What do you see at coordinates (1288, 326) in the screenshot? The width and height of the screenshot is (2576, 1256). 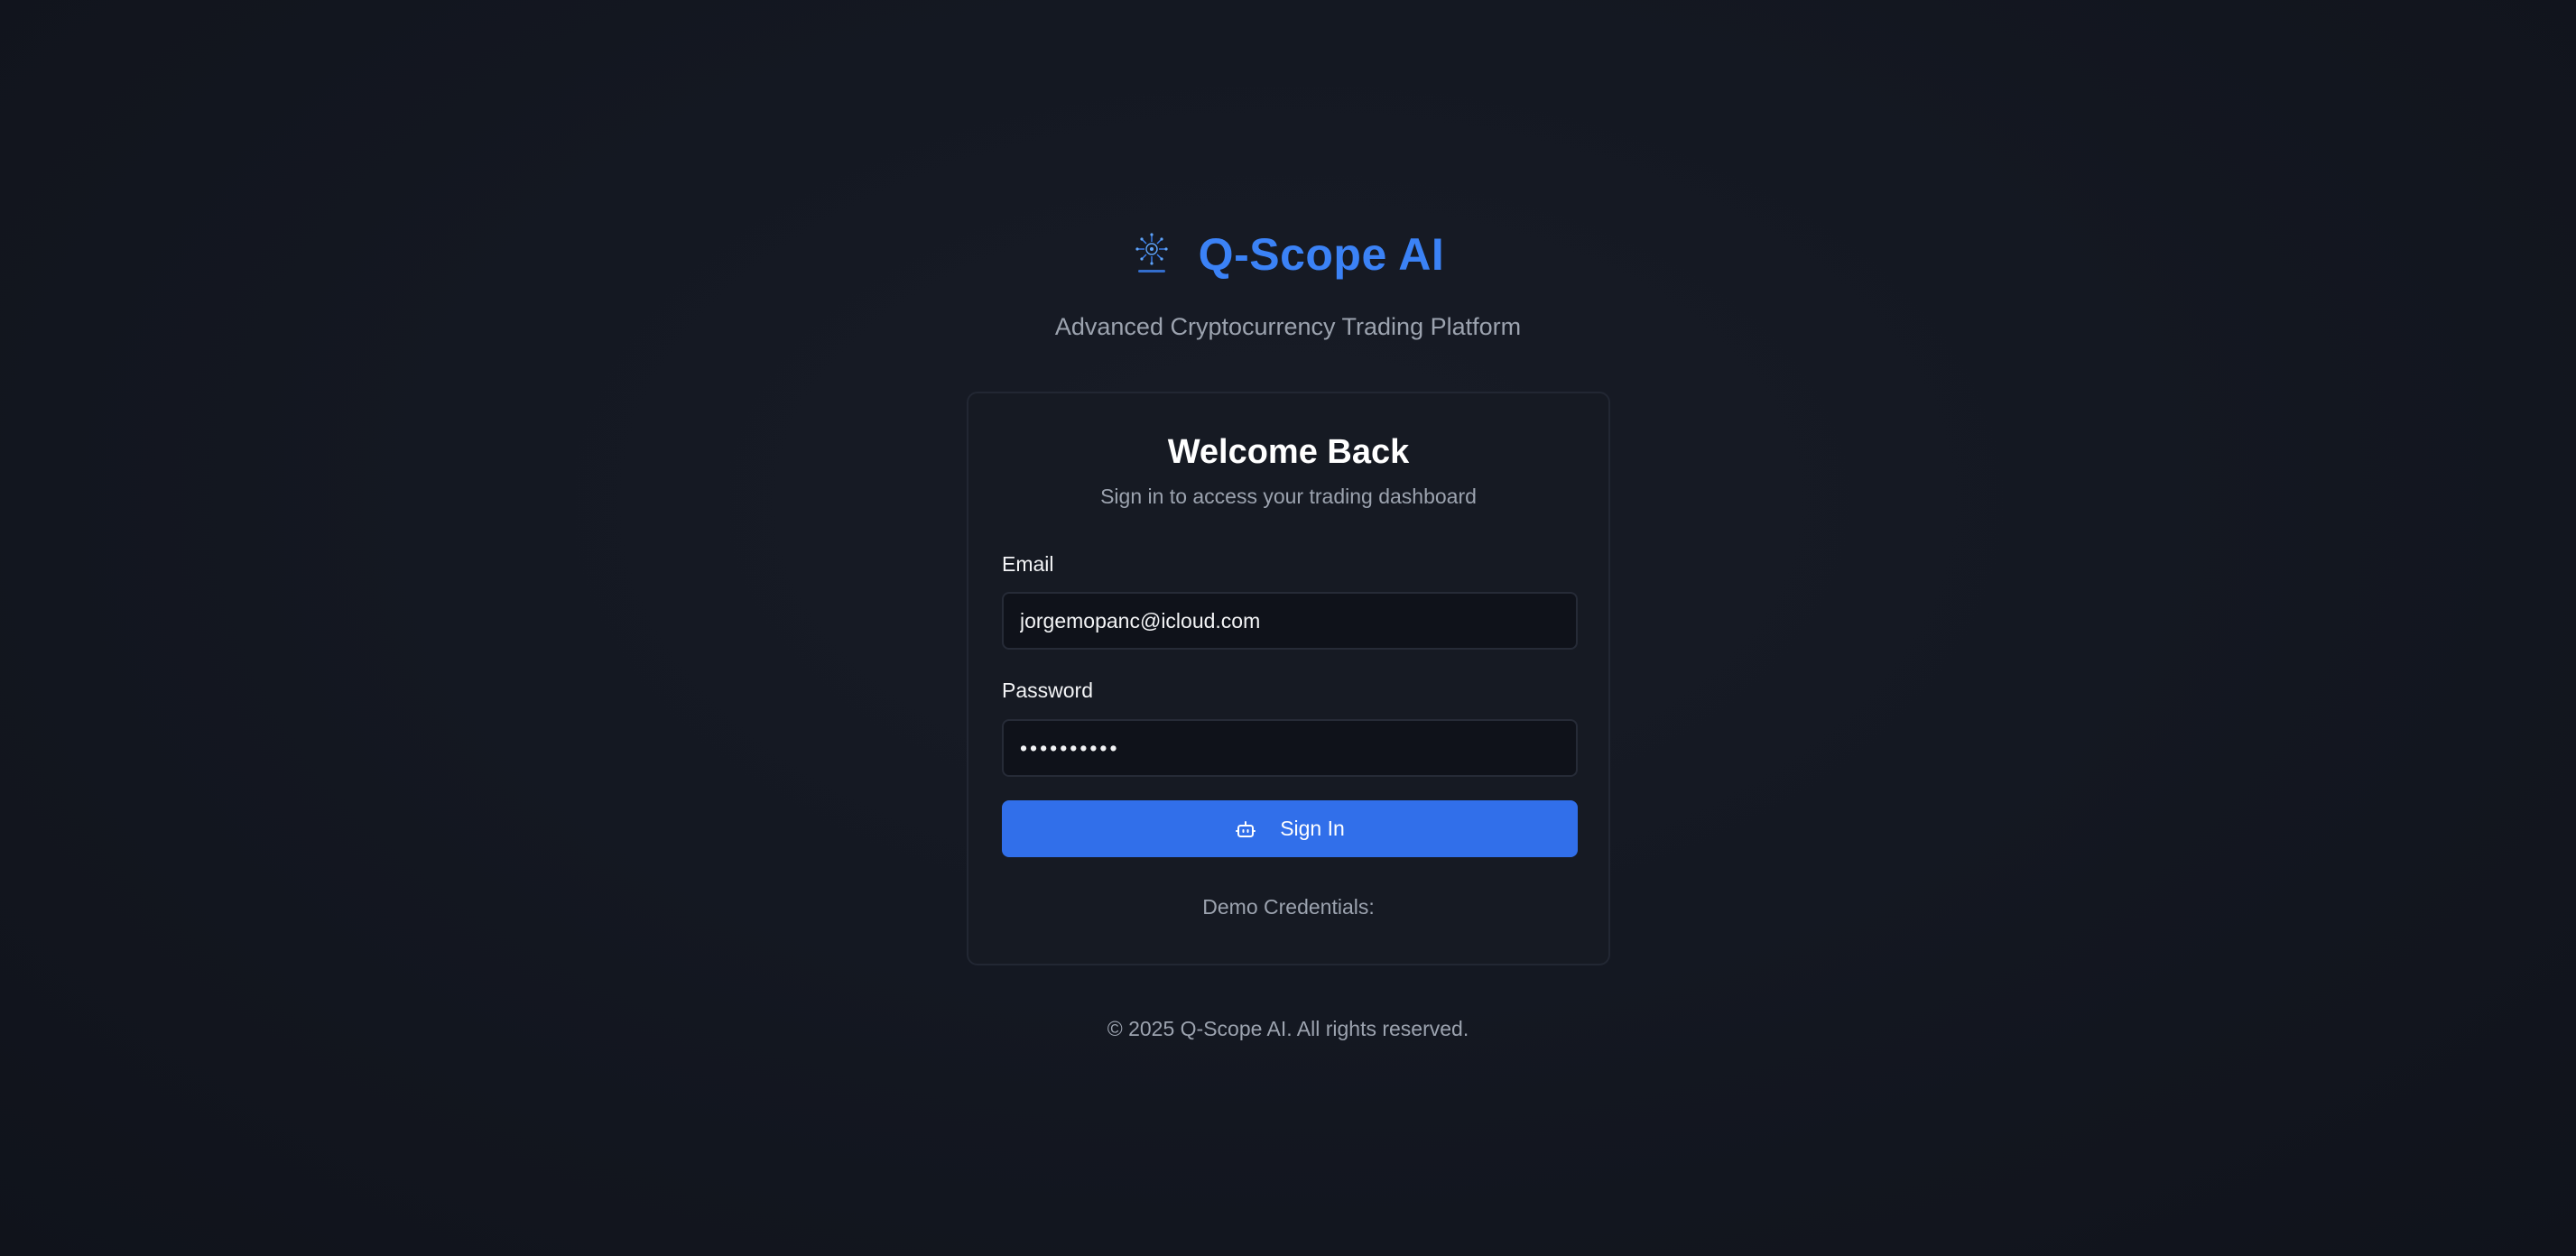 I see `brand-subtitle: Advanced Cryptocurrency Trading Platform` at bounding box center [1288, 326].